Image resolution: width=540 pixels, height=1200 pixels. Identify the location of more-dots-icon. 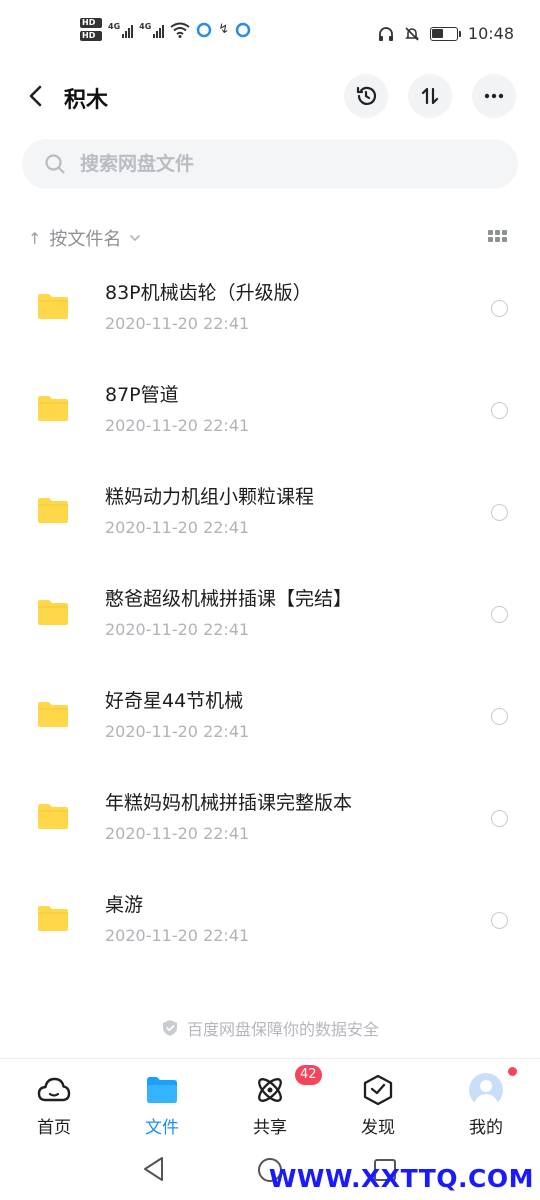
(494, 96).